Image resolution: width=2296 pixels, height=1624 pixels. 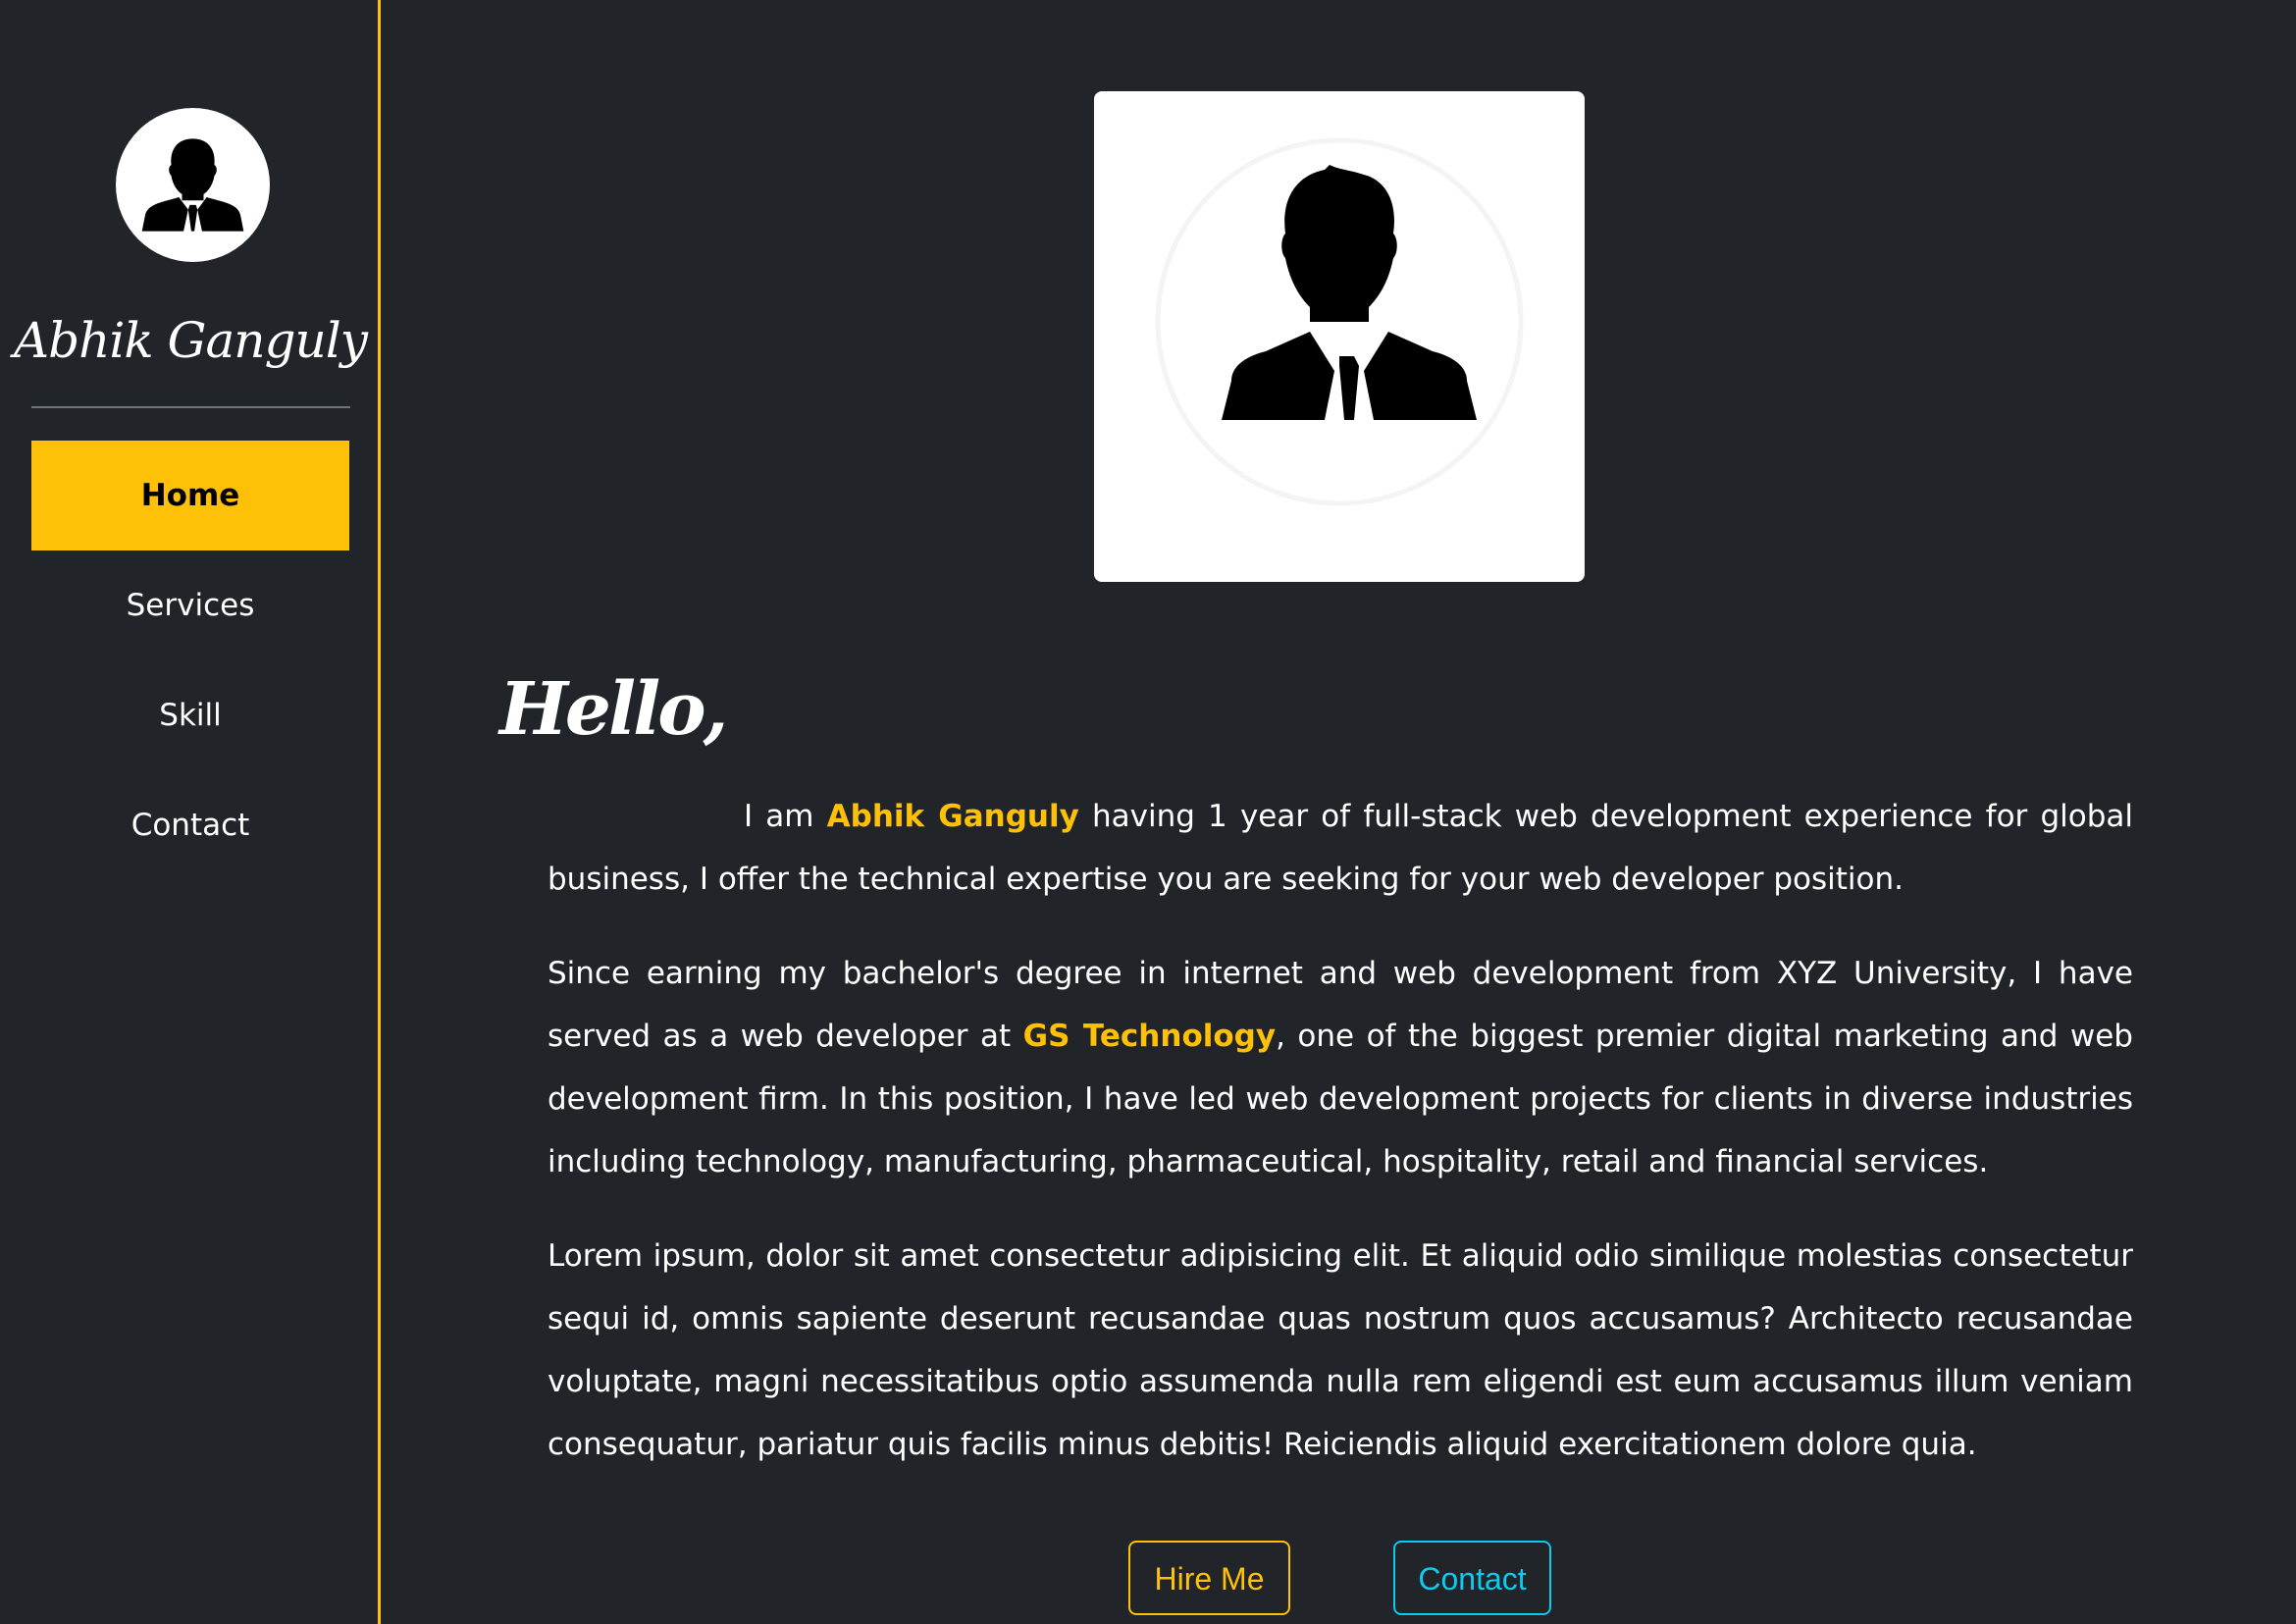 What do you see at coordinates (785, 816) in the screenshot?
I see `intro-text-span: I am` at bounding box center [785, 816].